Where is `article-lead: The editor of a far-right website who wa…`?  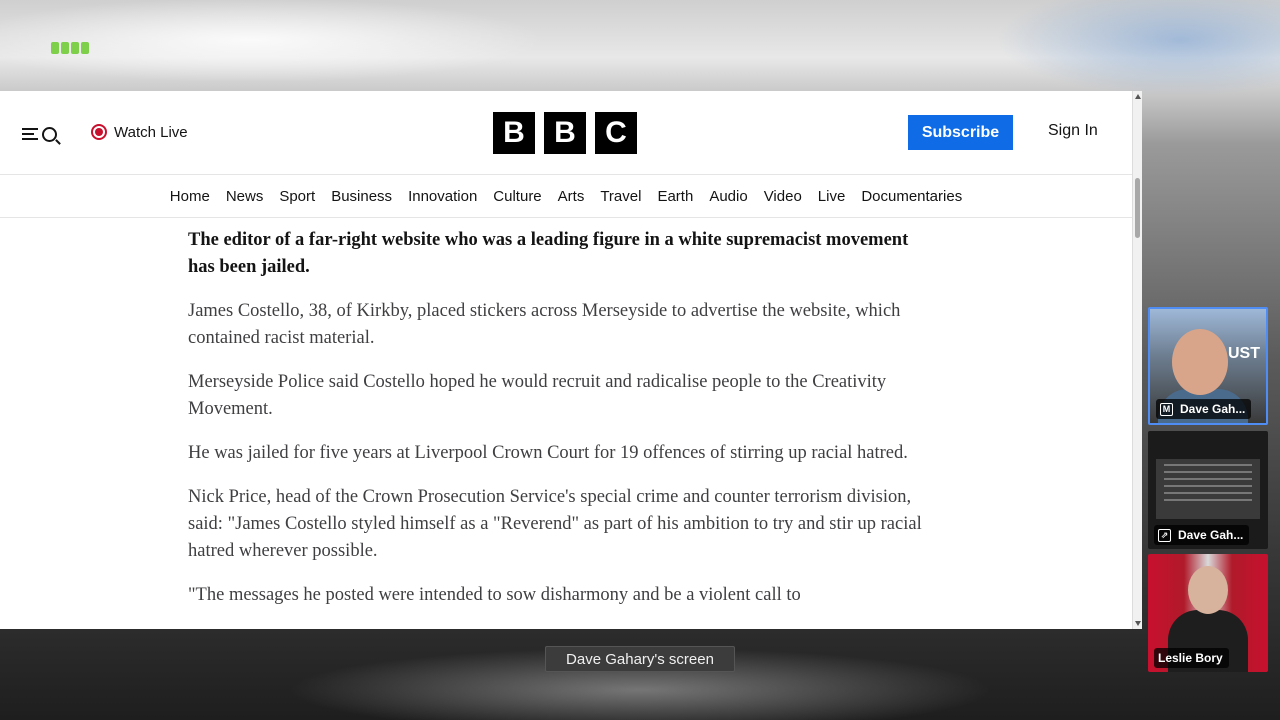 article-lead: The editor of a far-right website who wa… is located at coordinates (548, 253).